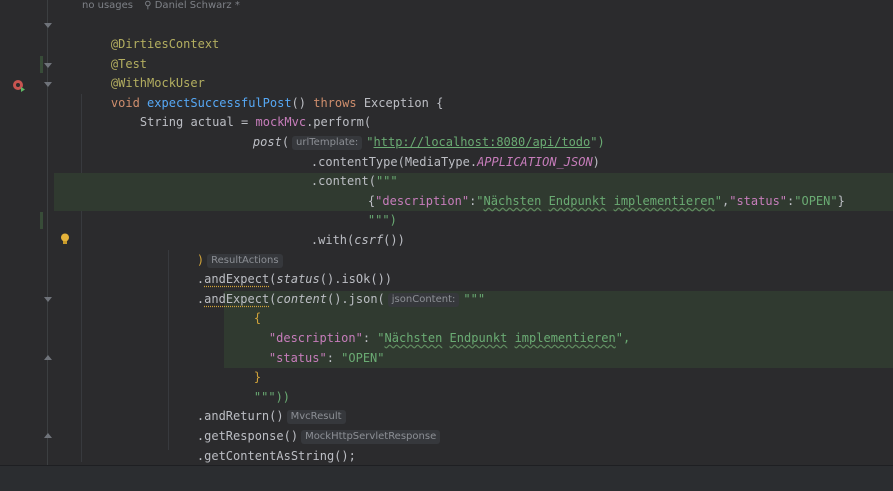 The width and height of the screenshot is (893, 491). I want to click on code-line: @WithMockUser, so click(473, 72).